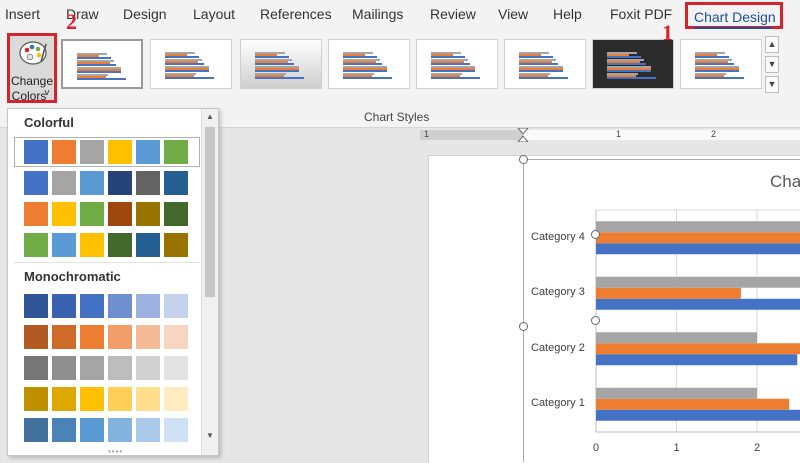 The width and height of the screenshot is (800, 463). I want to click on step-1-marker: 1, so click(667, 32).